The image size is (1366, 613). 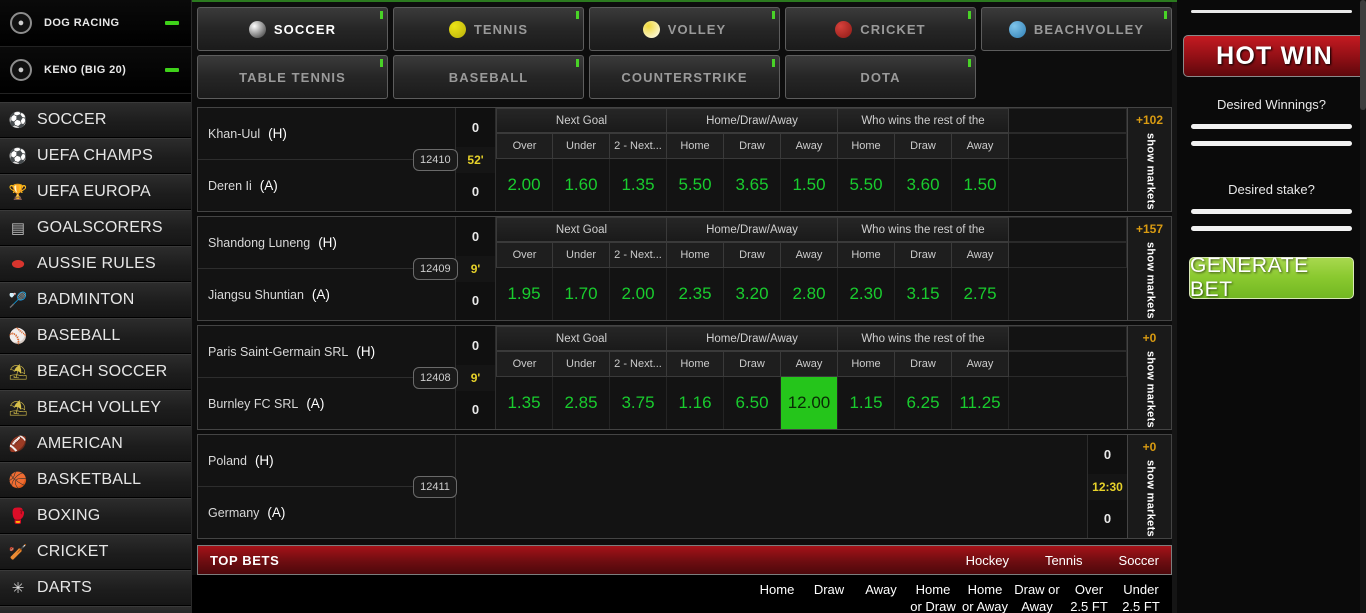 What do you see at coordinates (1107, 486) in the screenshot?
I see `score-column: 0 12:30 0` at bounding box center [1107, 486].